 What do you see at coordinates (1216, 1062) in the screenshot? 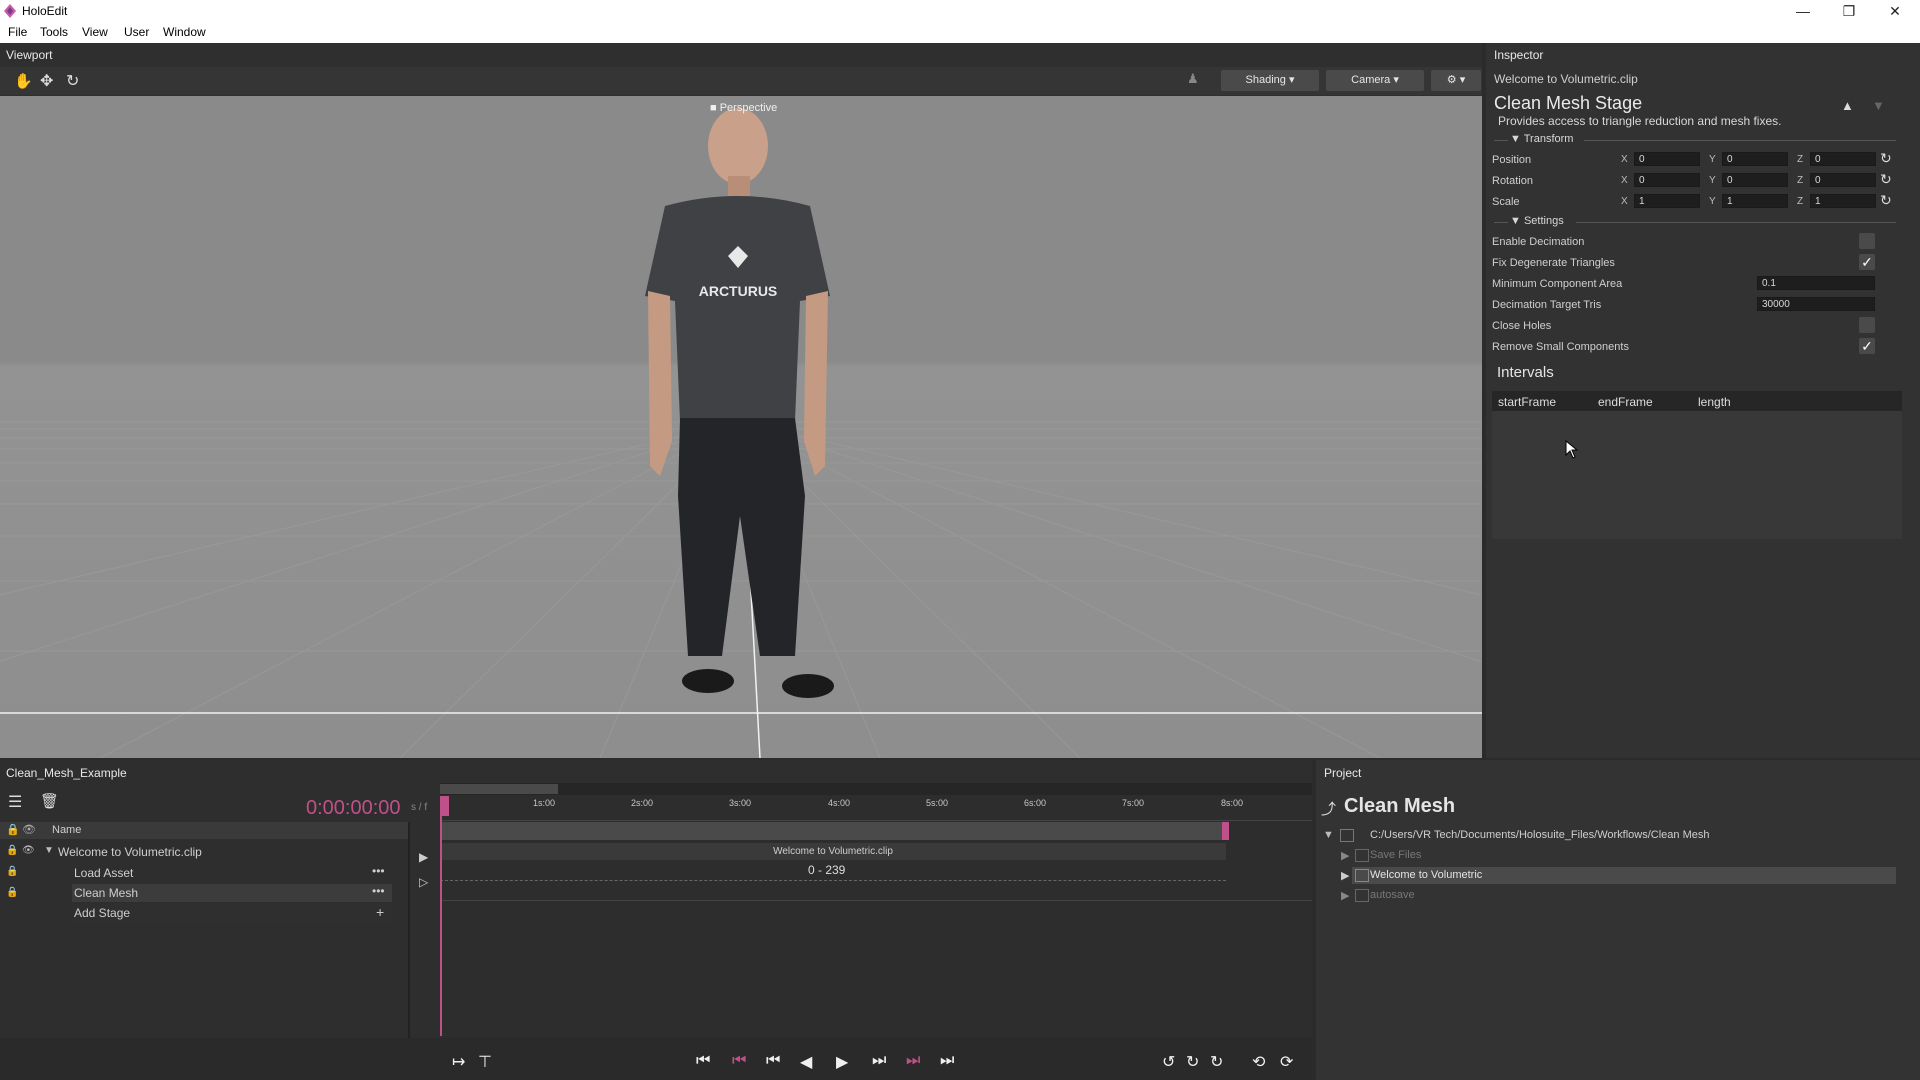
I see `snap-plus-icon: ↻` at bounding box center [1216, 1062].